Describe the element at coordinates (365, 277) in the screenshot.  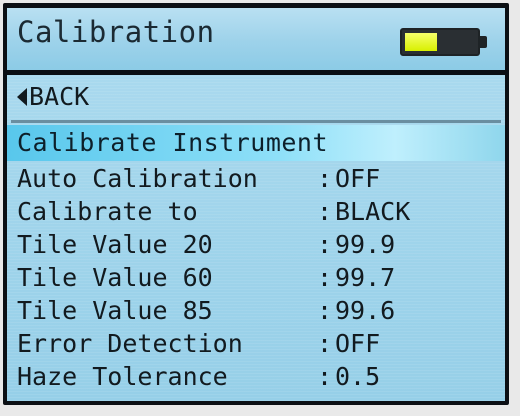
I see `setting-value: 99.7` at that location.